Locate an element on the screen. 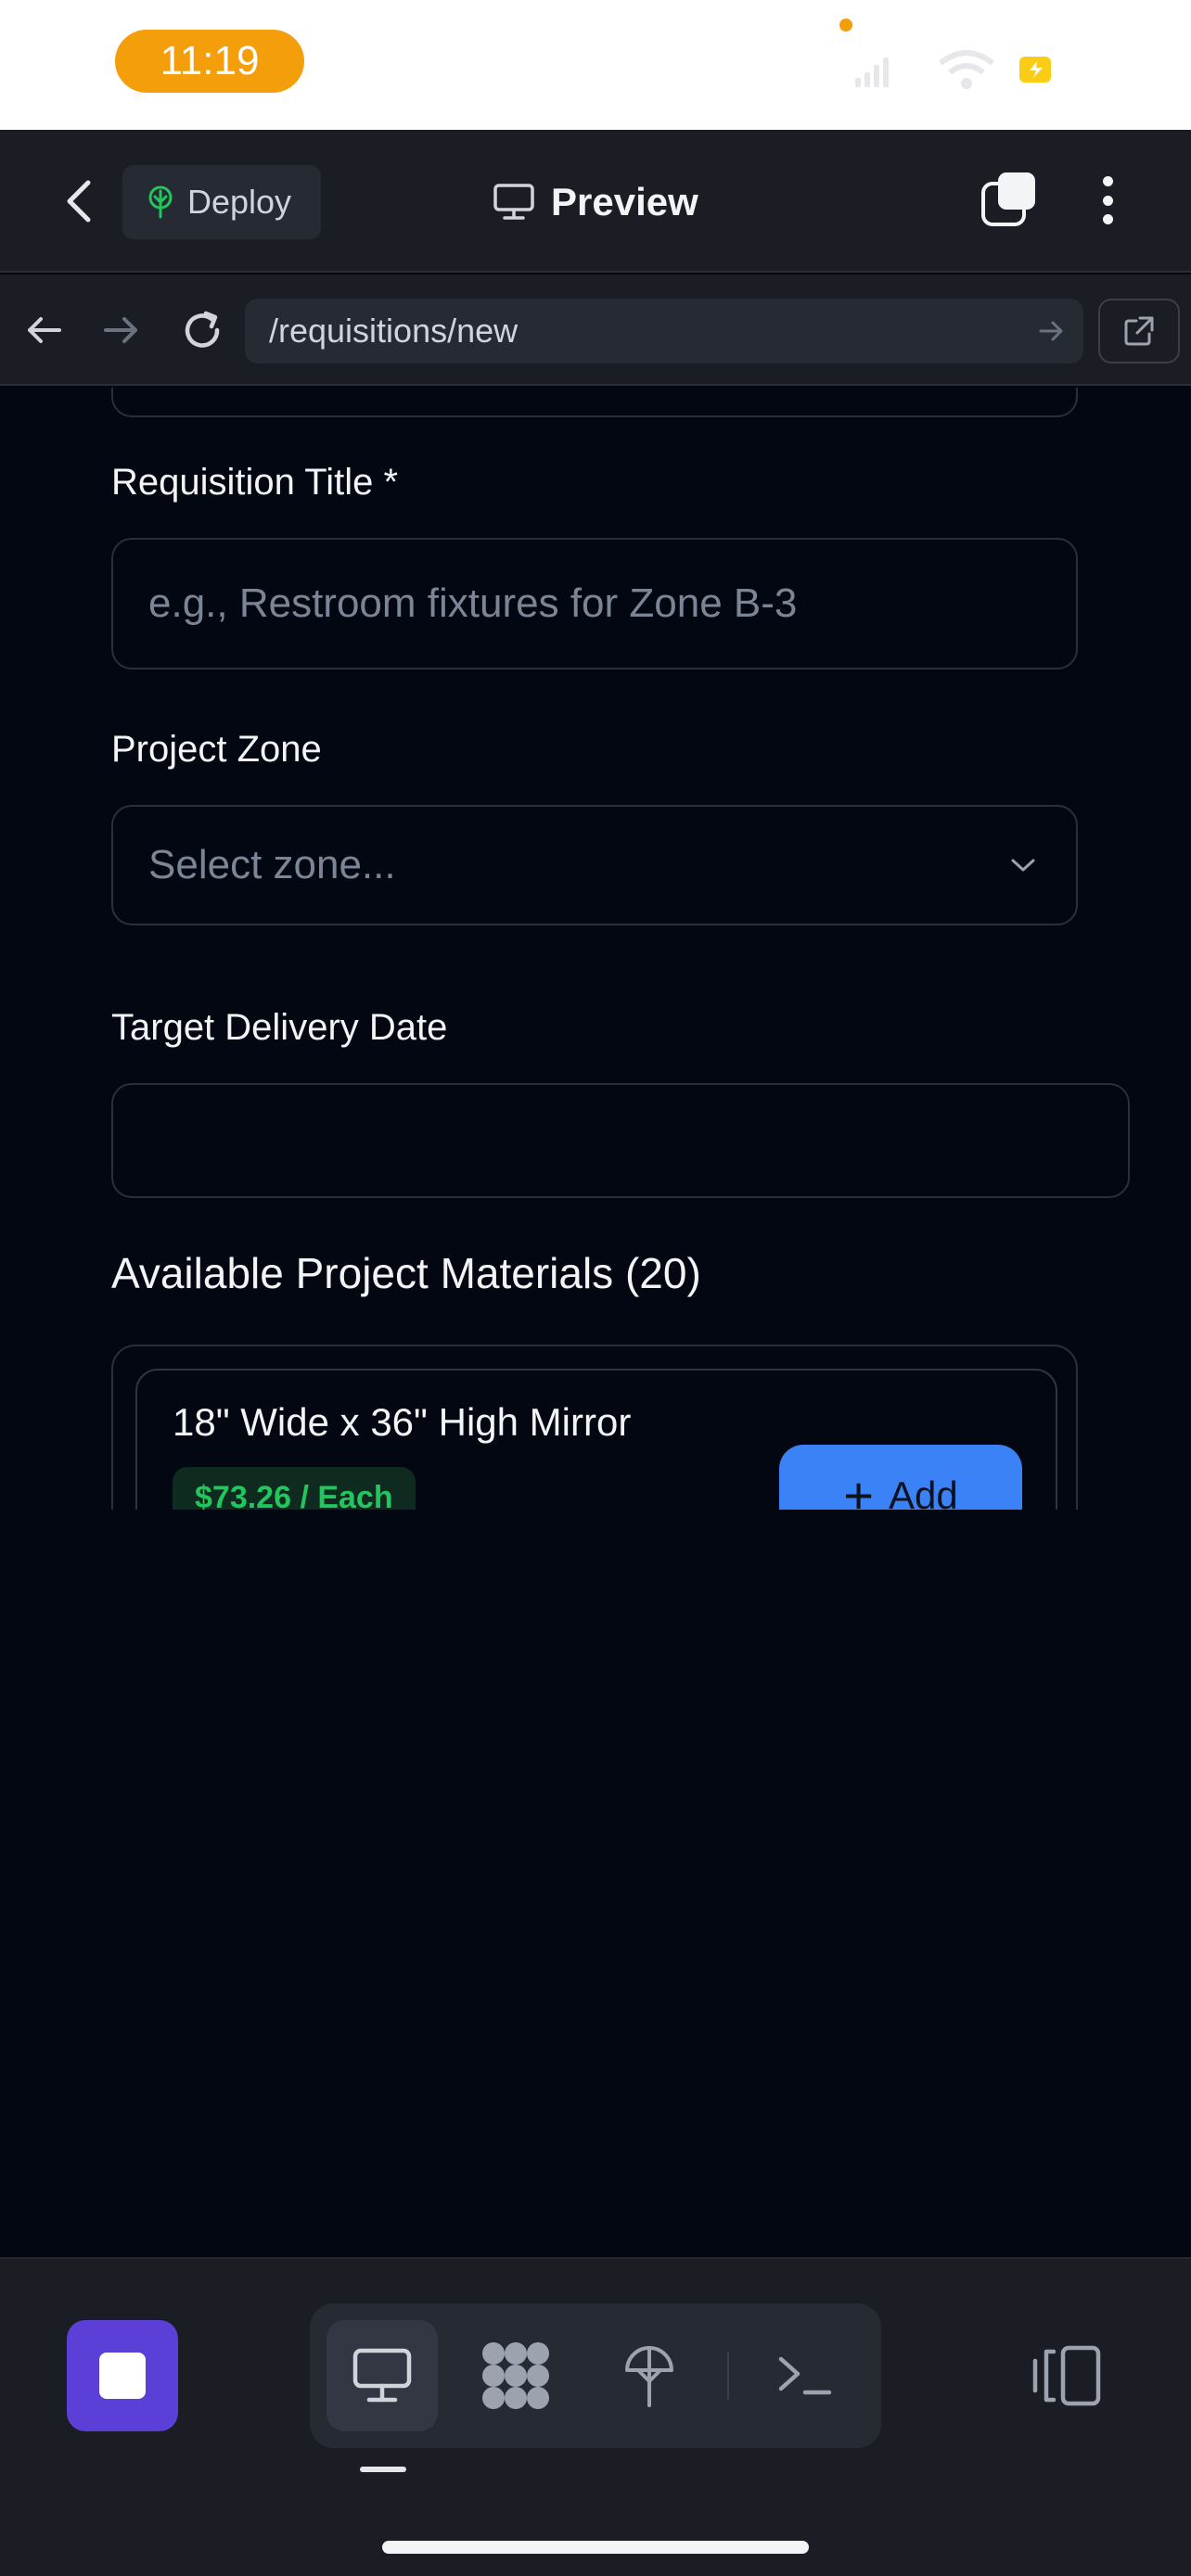  view-switcher is located at coordinates (595, 2375).